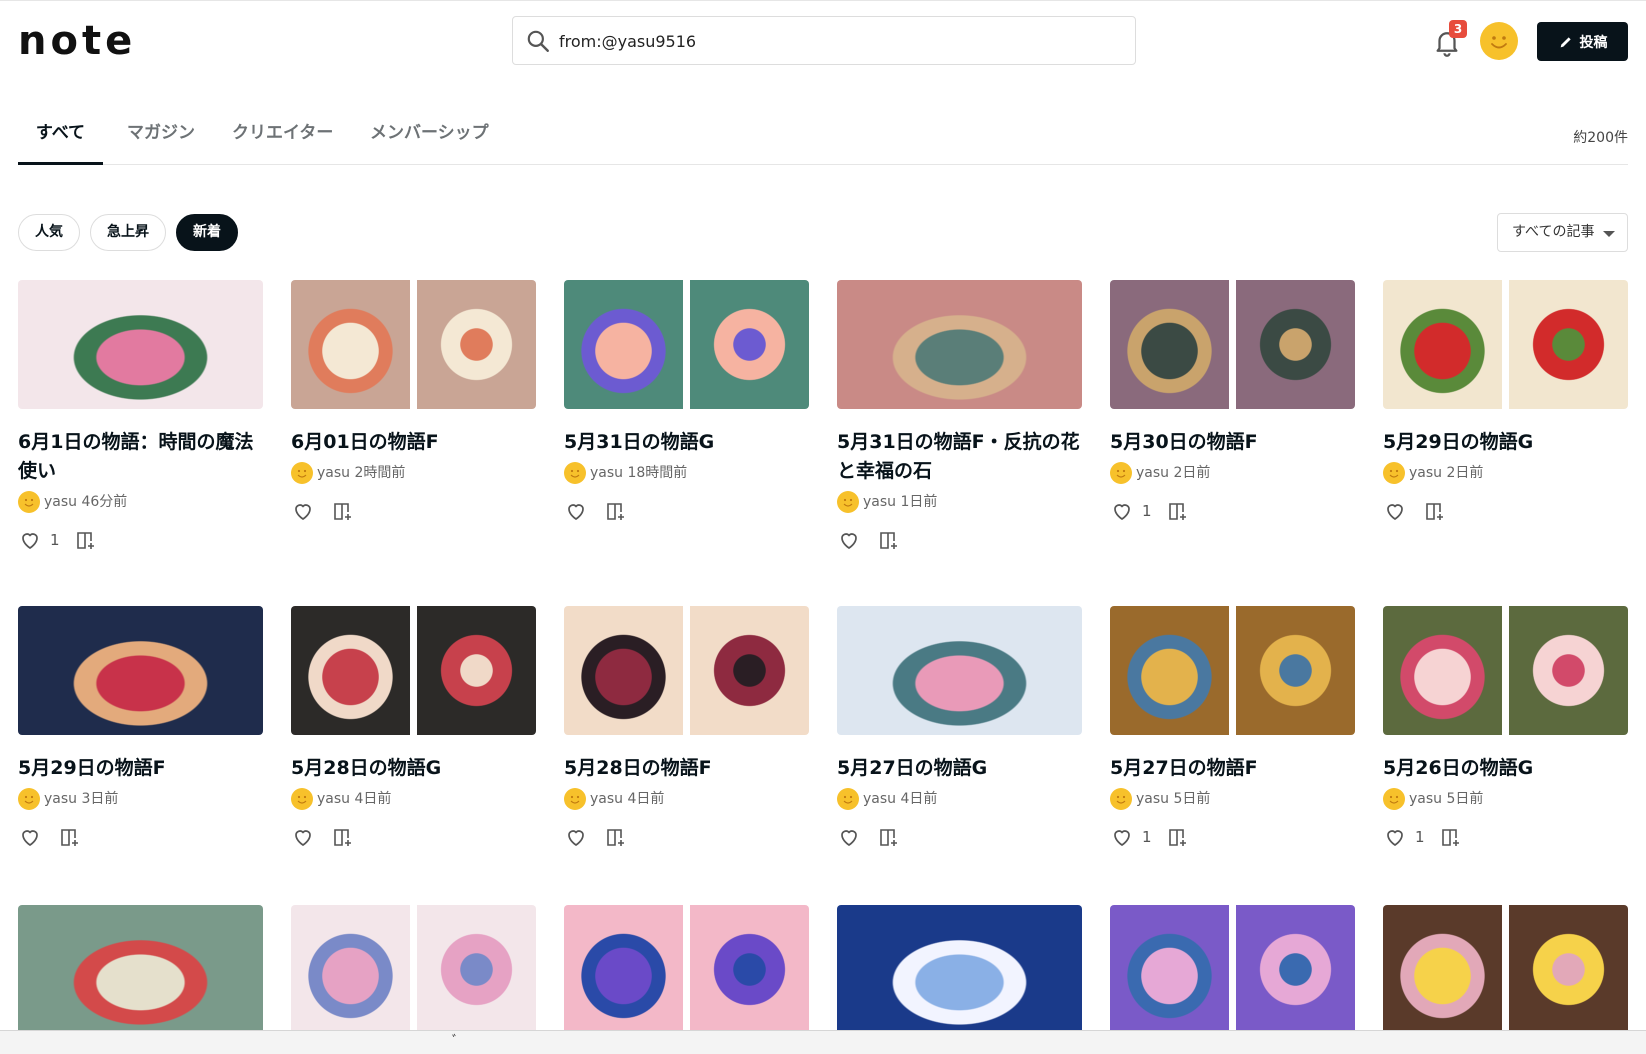 The image size is (1646, 1054). What do you see at coordinates (1192, 473) in the screenshot?
I see `article-time: 2日前` at bounding box center [1192, 473].